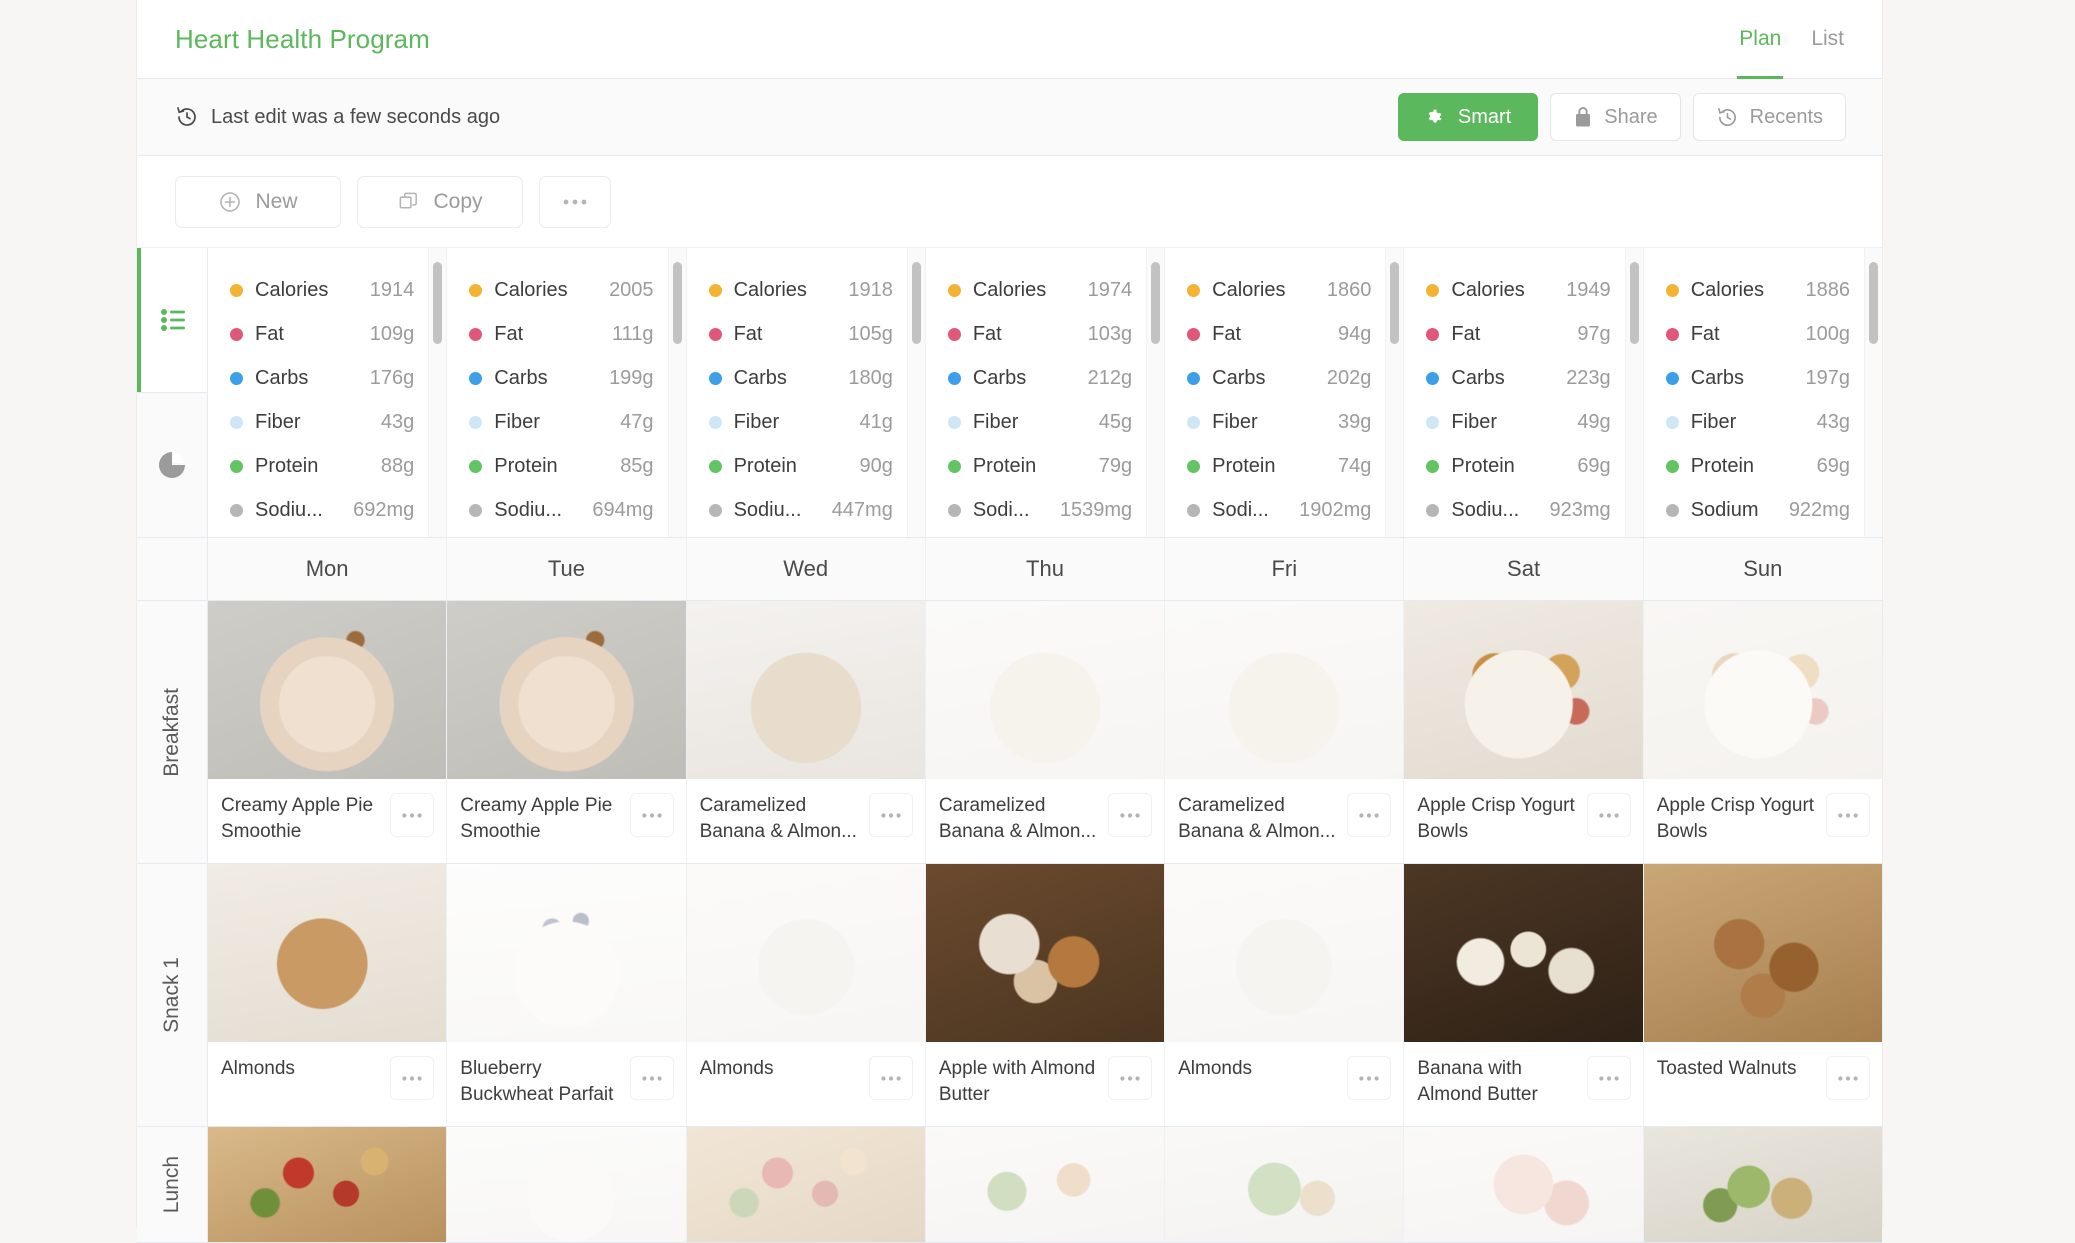 This screenshot has height=1243, width=2075. What do you see at coordinates (1046, 569) in the screenshot?
I see `day-header-thu: Thu` at bounding box center [1046, 569].